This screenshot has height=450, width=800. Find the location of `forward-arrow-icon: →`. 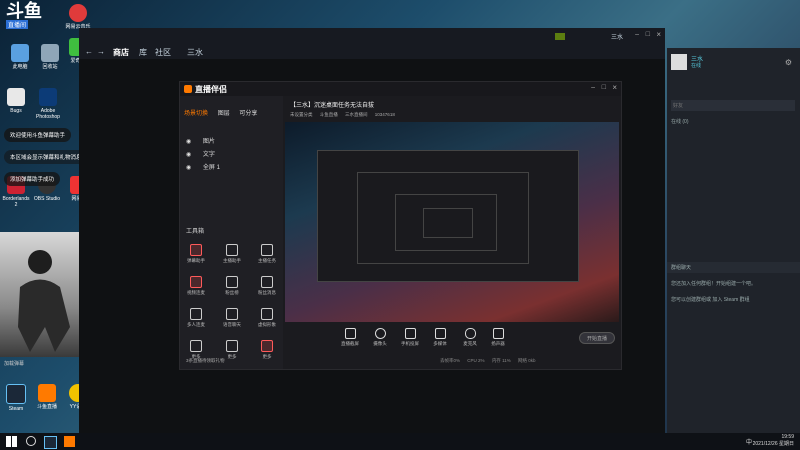

forward-arrow-icon: → is located at coordinates (101, 51).